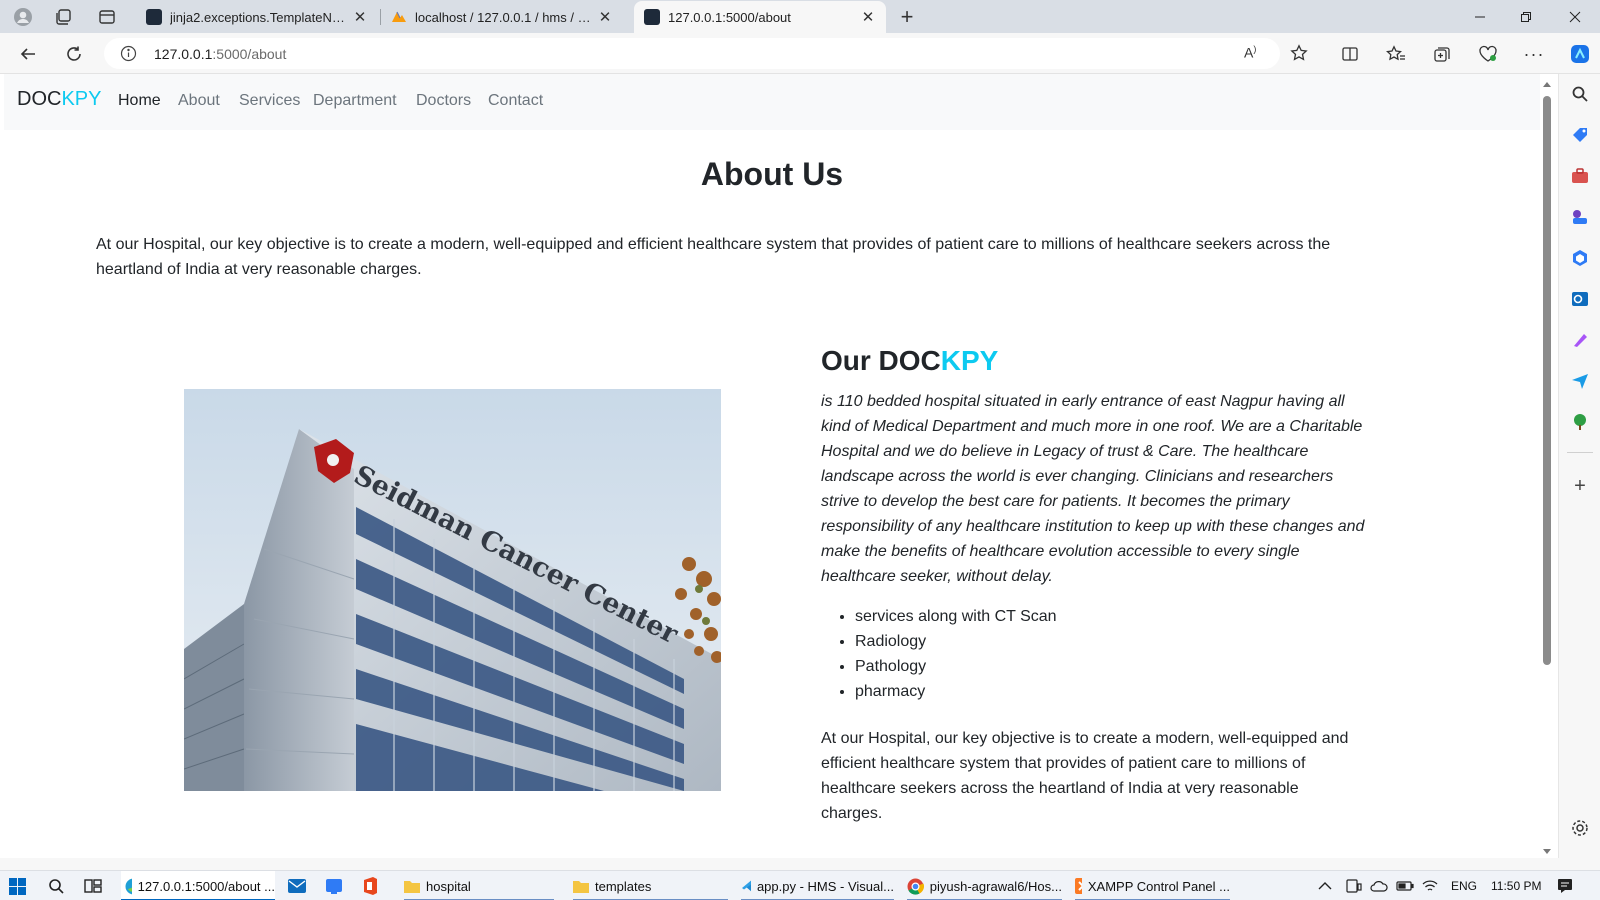 The width and height of the screenshot is (1600, 900). What do you see at coordinates (706, 53) in the screenshot?
I see `address-field: 127.0.0.1:5000/about A)` at bounding box center [706, 53].